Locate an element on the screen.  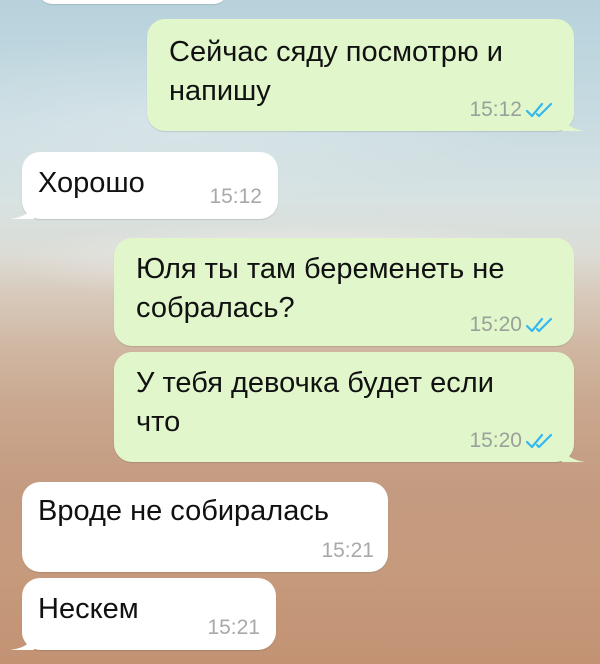
message-bubble-outgoing: У тебя девочка будет если что 15:20 is located at coordinates (350, 407).